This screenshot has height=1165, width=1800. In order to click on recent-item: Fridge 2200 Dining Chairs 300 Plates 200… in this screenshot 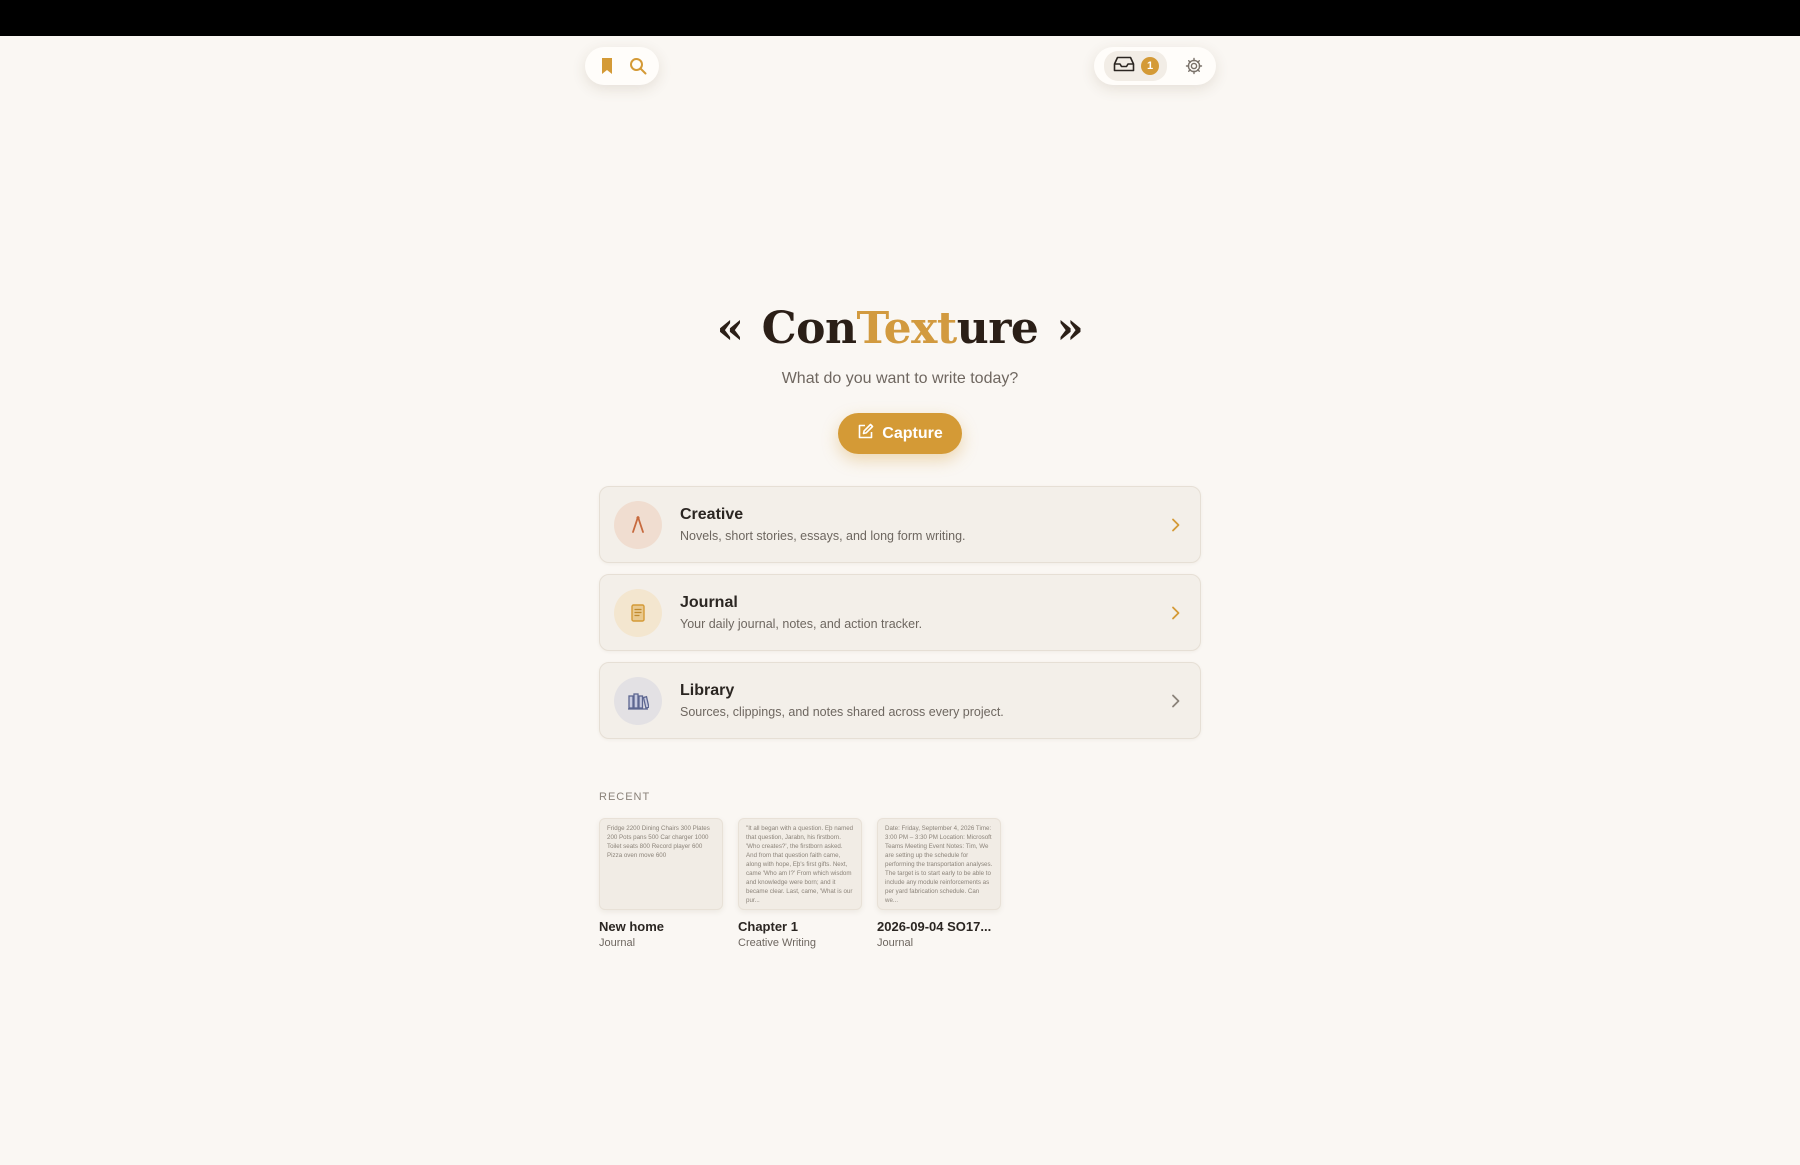, I will do `click(661, 883)`.